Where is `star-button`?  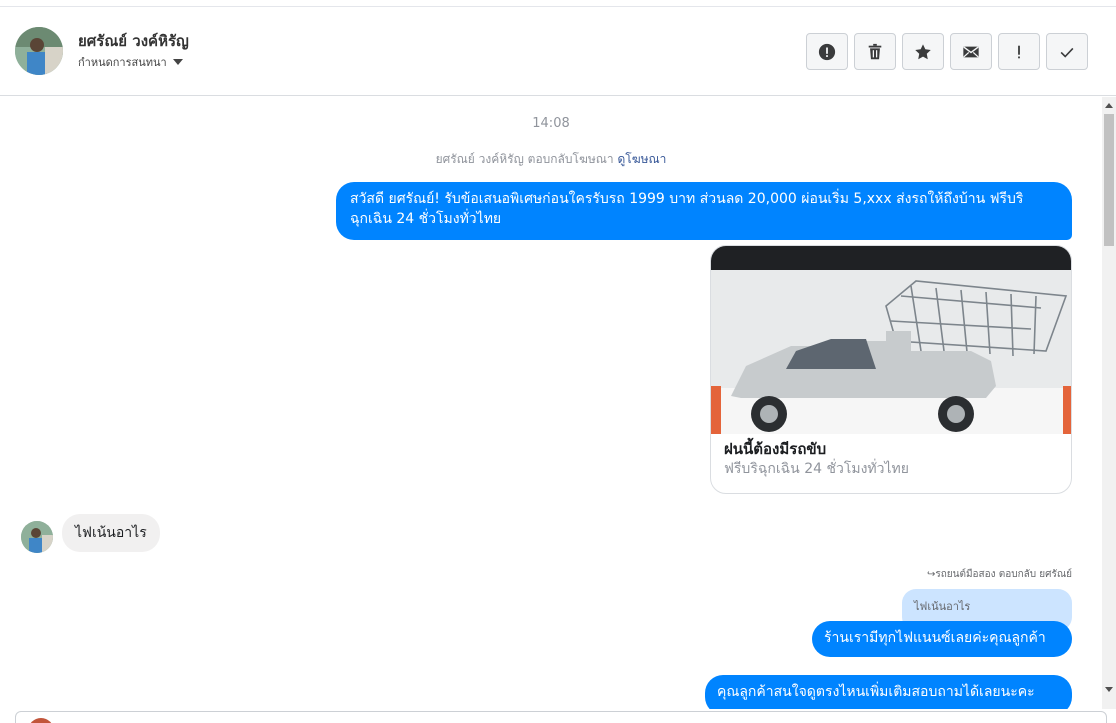 star-button is located at coordinates (923, 51).